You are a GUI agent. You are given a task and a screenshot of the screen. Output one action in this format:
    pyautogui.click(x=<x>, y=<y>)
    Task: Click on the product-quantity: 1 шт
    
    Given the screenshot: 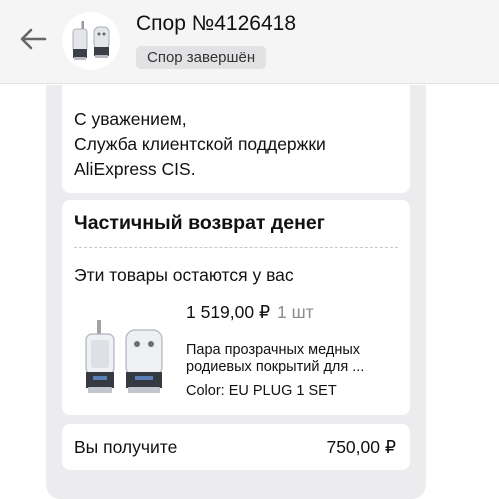 What is the action you would take?
    pyautogui.click(x=295, y=312)
    